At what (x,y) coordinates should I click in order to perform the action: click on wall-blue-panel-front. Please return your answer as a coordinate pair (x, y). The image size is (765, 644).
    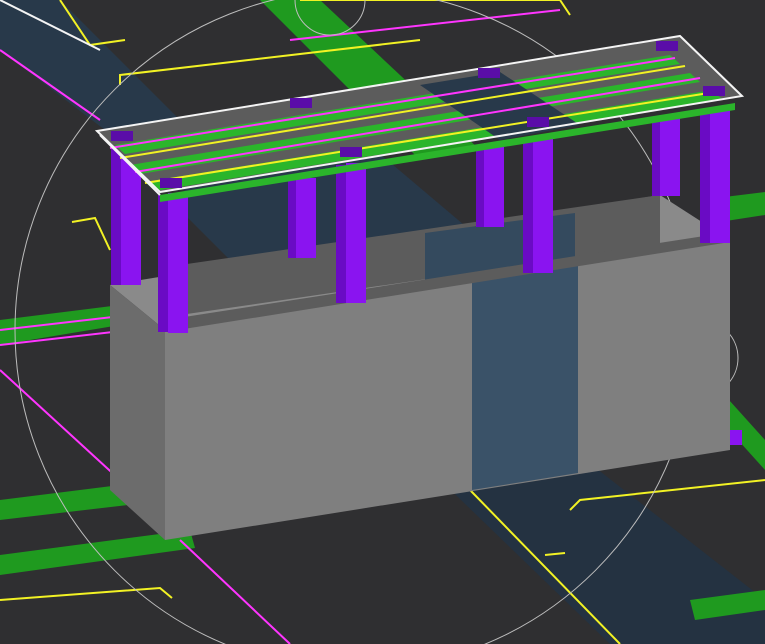
    Looking at the image, I should click on (525, 376).